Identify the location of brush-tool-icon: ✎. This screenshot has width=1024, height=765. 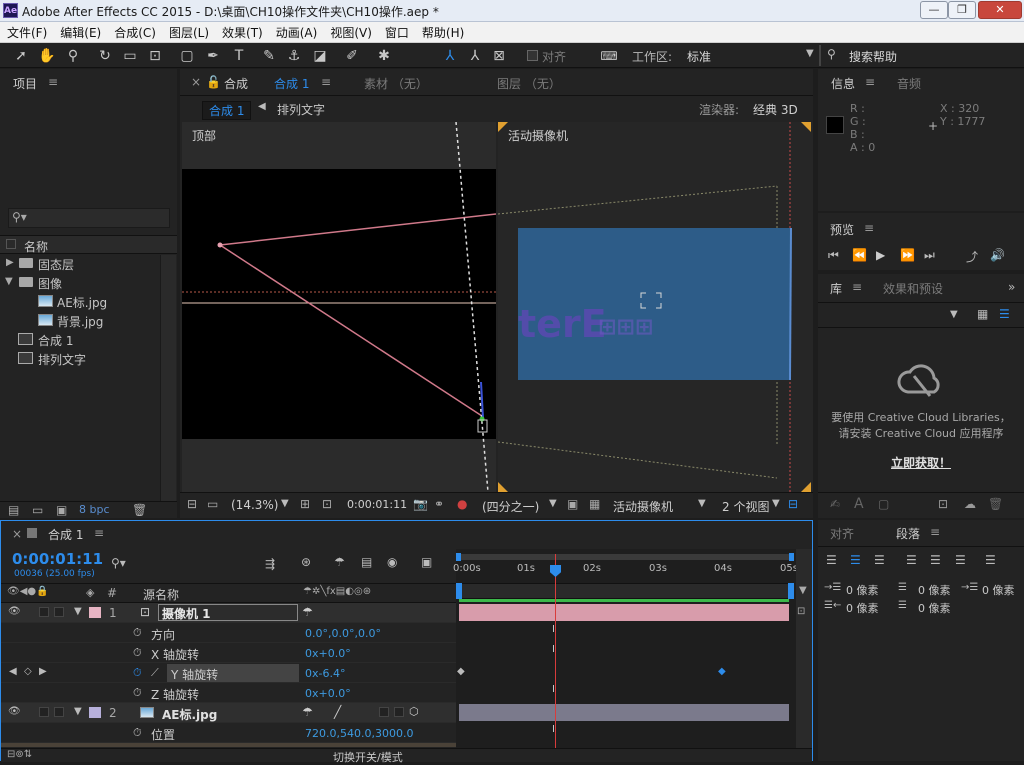
(269, 56).